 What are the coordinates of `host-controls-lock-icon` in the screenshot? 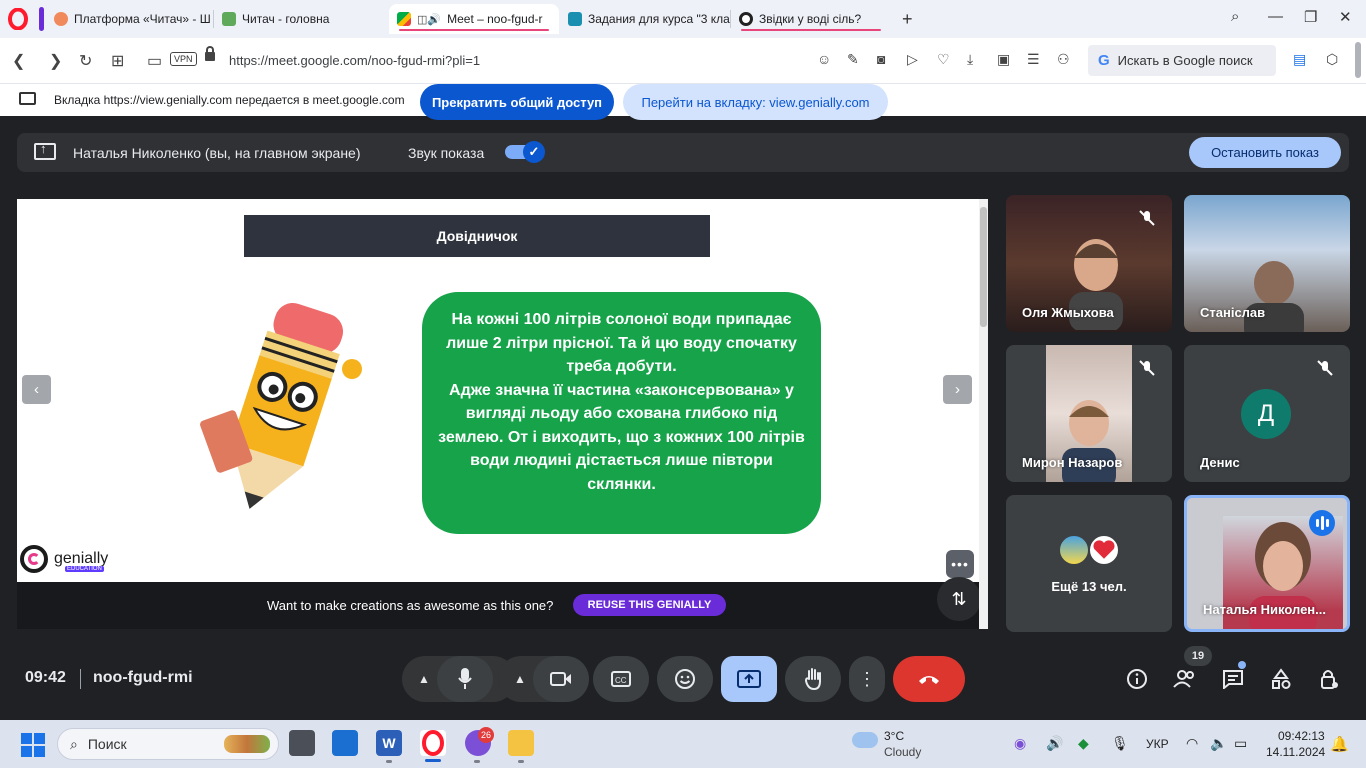 It's located at (1329, 679).